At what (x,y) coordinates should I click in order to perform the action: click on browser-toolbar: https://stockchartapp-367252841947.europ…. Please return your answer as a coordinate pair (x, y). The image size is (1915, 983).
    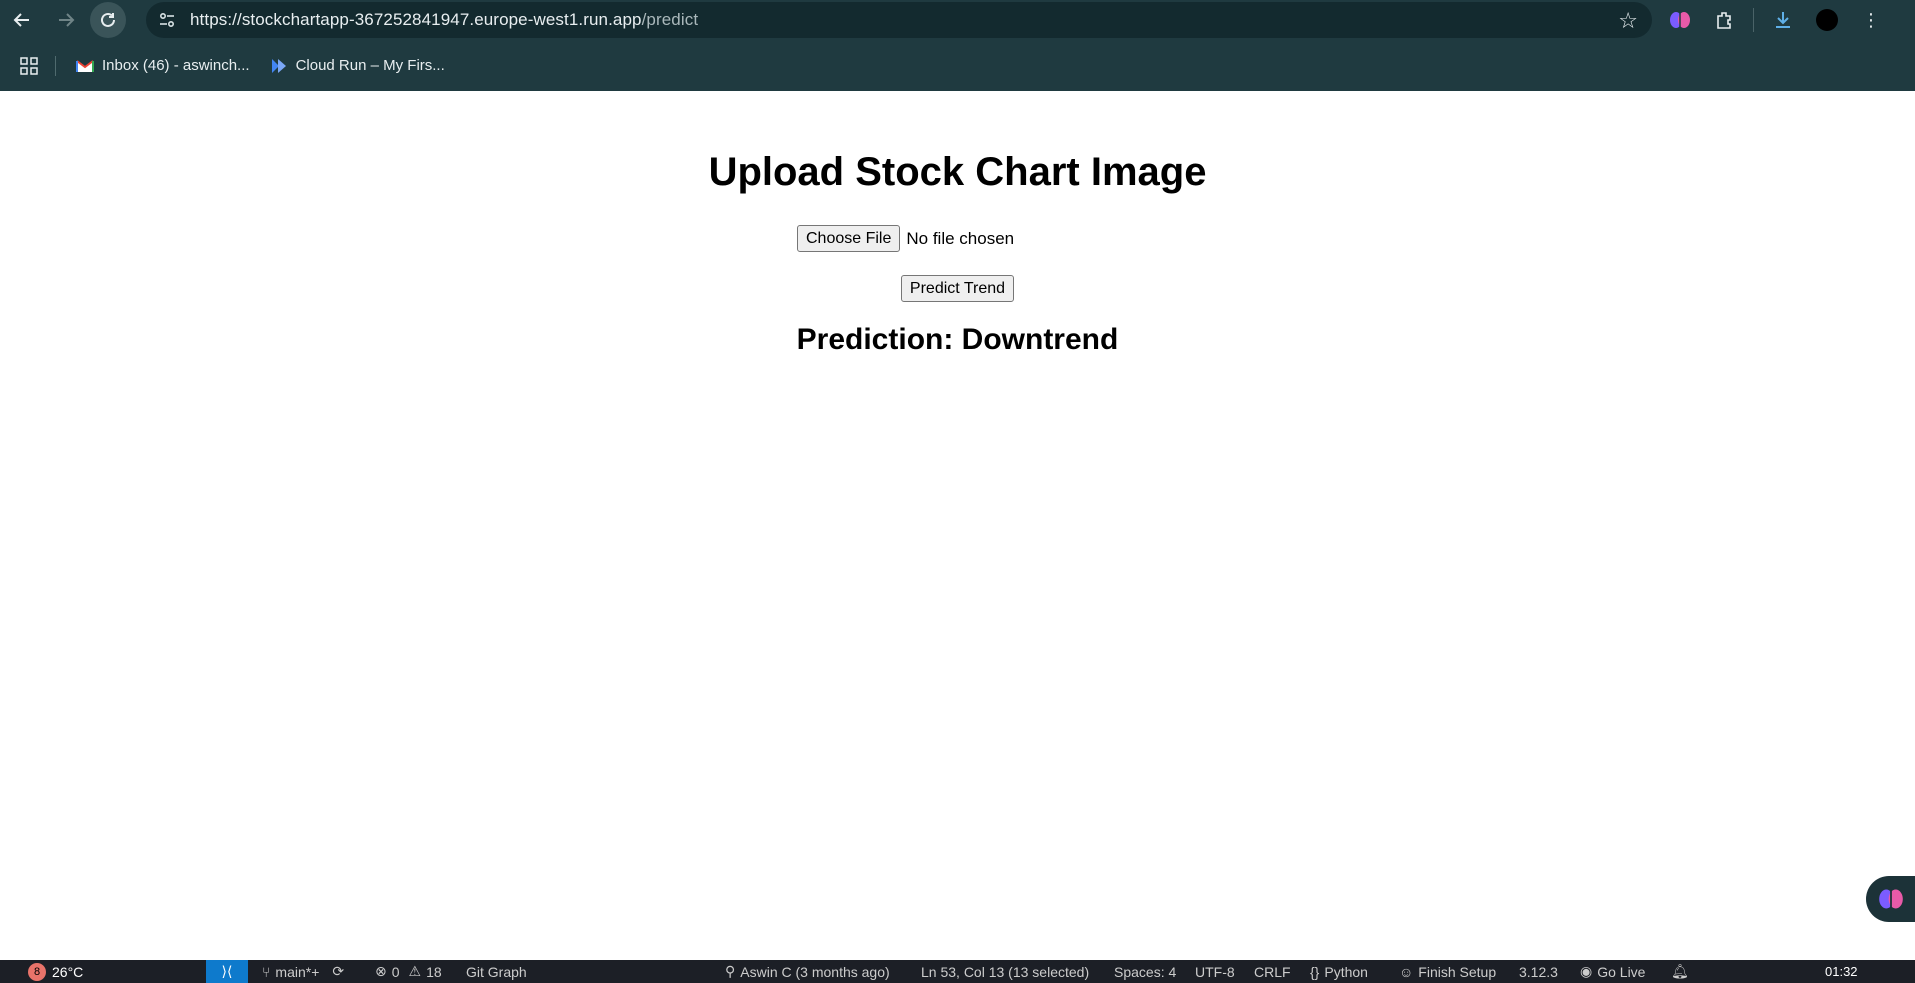
    Looking at the image, I should click on (957, 20).